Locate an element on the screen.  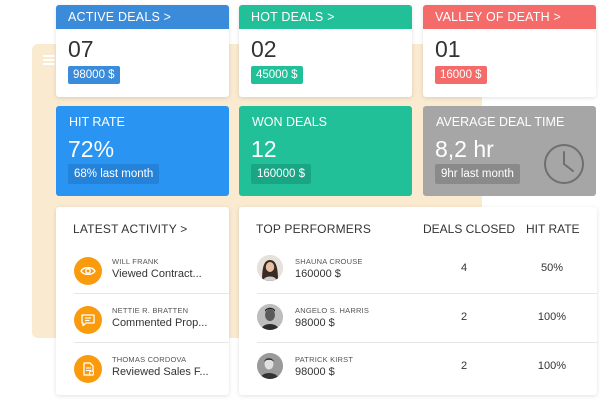
deals-closed-cell: 4 is located at coordinates (464, 268).